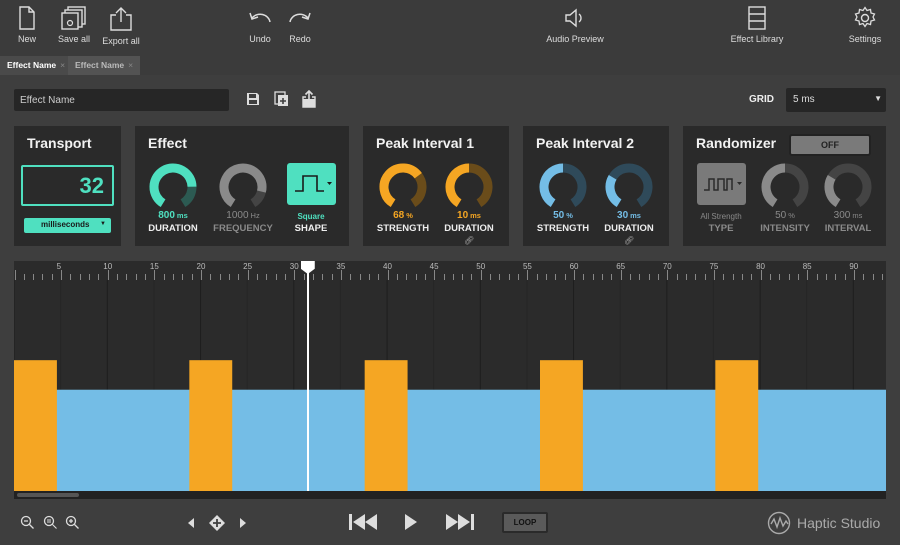 The width and height of the screenshot is (900, 545). I want to click on duration-knob, so click(173, 187).